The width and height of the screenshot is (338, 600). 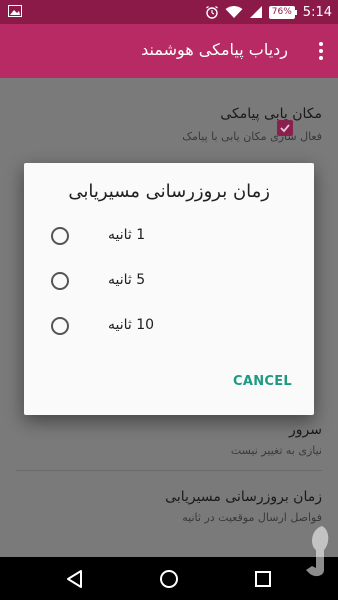 I want to click on alarm-icon, so click(x=211, y=12).